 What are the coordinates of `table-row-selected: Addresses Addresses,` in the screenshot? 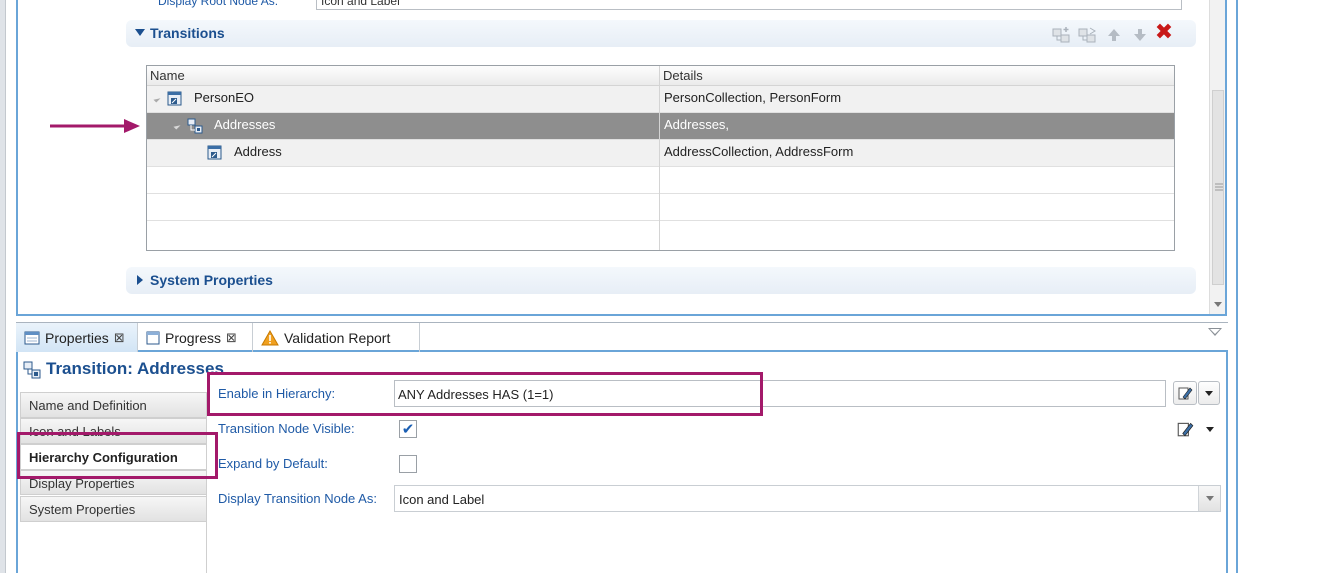 It's located at (660, 126).